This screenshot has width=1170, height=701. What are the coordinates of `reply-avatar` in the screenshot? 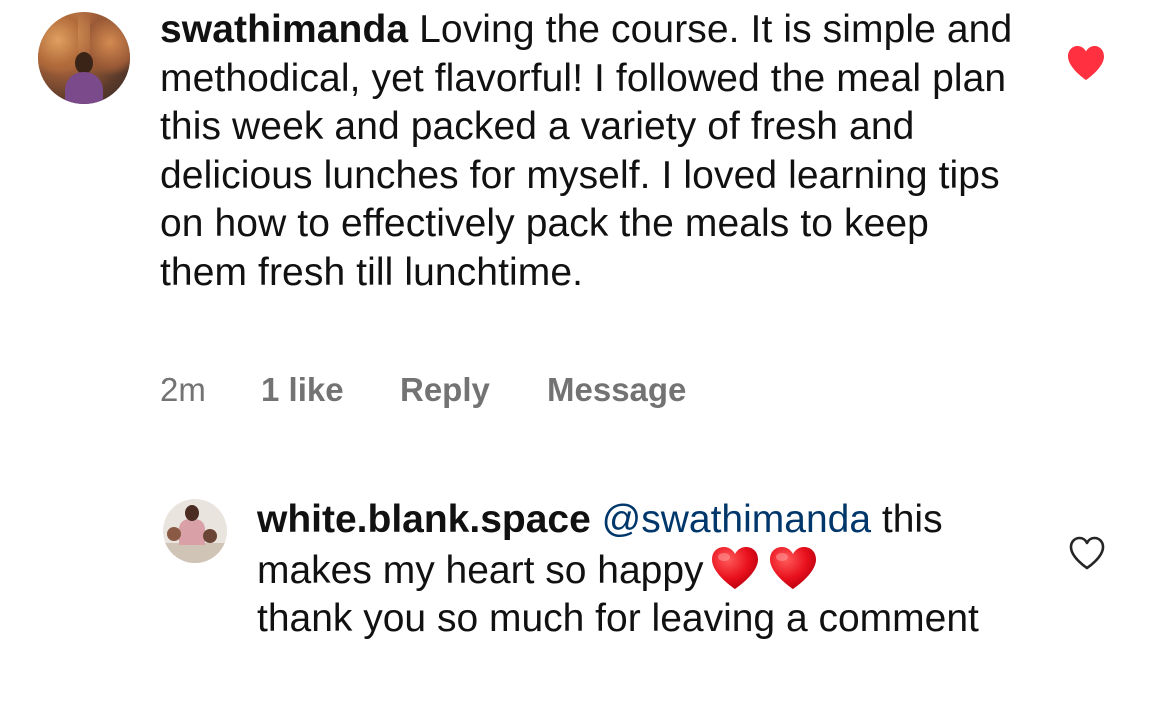 It's located at (195, 531).